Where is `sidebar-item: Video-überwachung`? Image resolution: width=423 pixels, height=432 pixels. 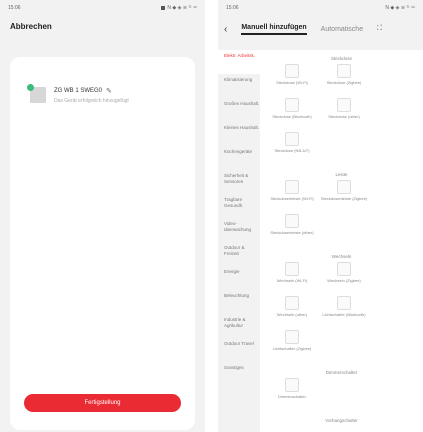
sidebar-item: Video-überwachung is located at coordinates (239, 230).